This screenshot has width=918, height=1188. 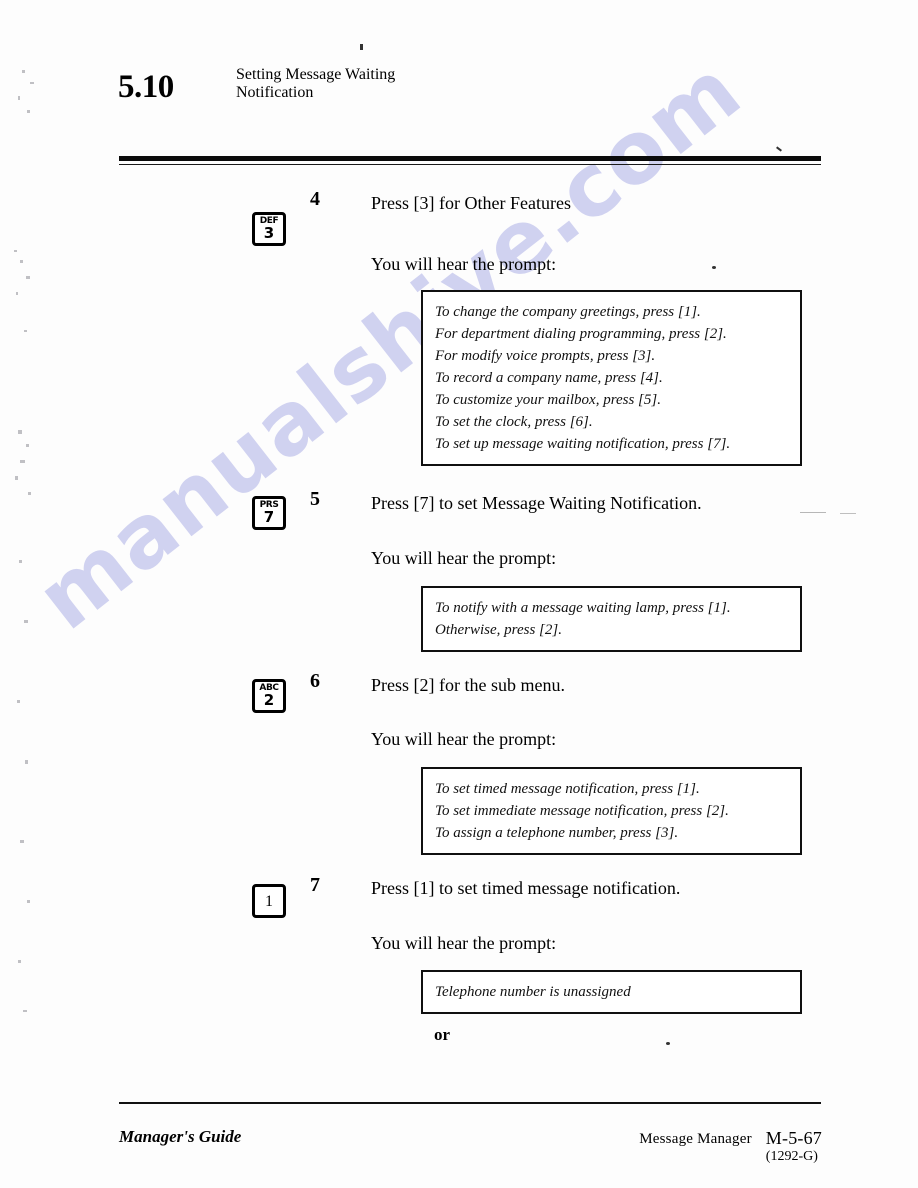 I want to click on keypad-digit: 7, so click(x=269, y=516).